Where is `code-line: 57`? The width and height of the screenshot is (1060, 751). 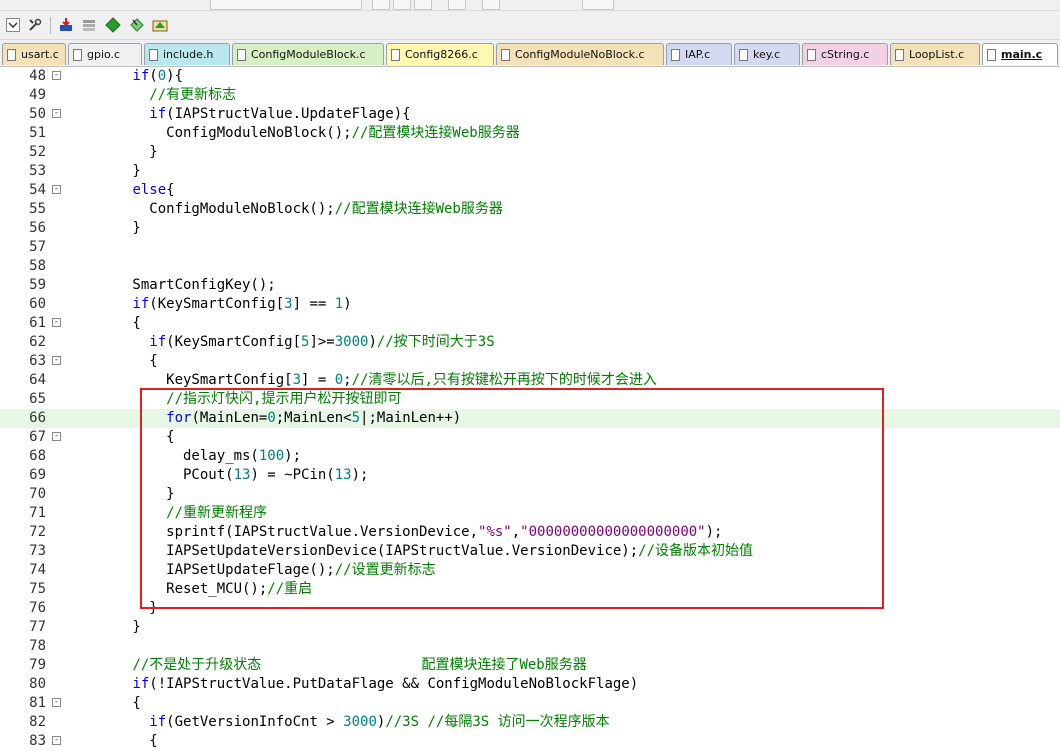 code-line: 57 is located at coordinates (530, 247).